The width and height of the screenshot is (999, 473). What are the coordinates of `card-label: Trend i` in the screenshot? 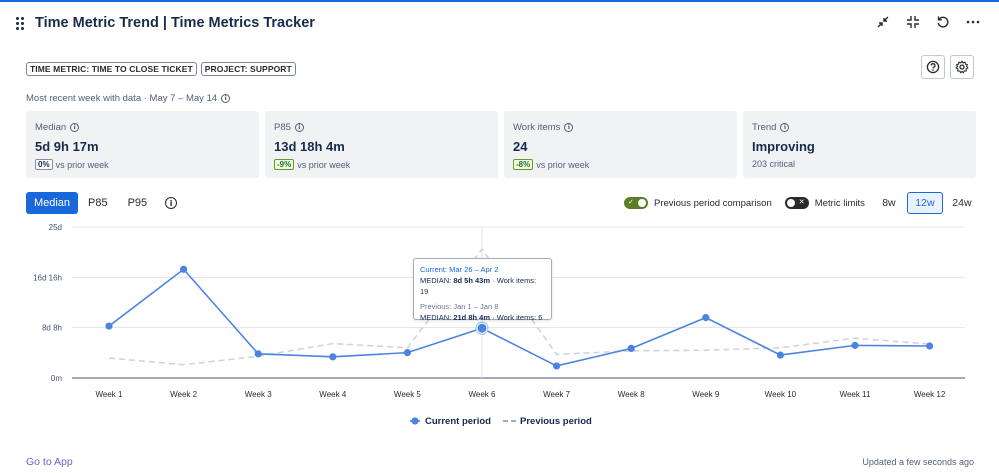 It's located at (859, 127).